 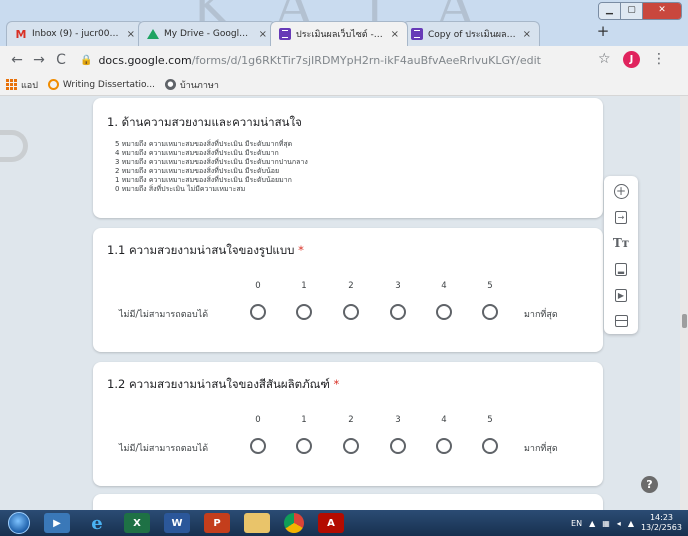 I want to click on section-title: 1. ด้านความสวยงามและความน่าสนใจ, so click(x=204, y=122).